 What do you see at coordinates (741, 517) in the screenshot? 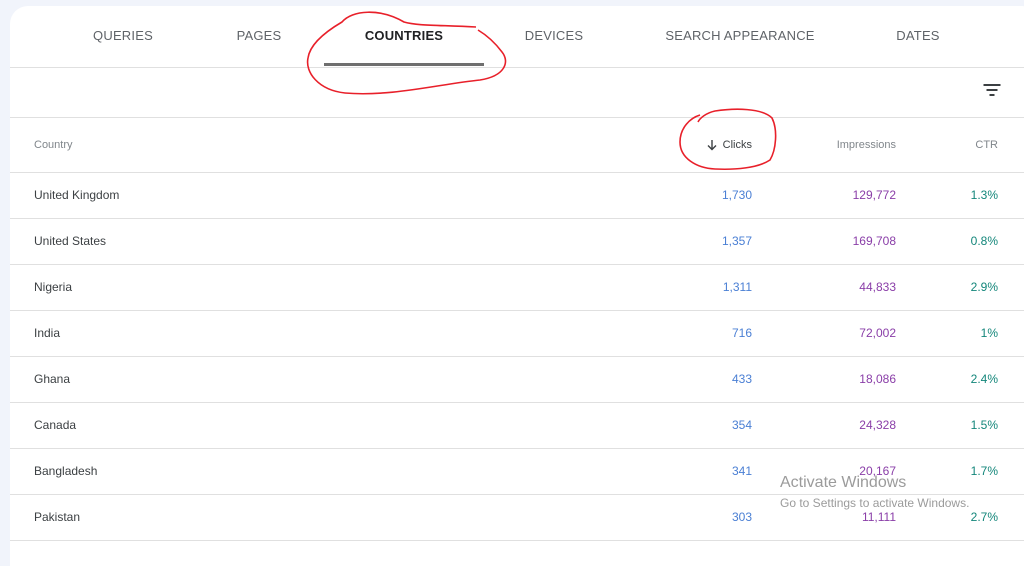
I see `clicks-cell: 303` at bounding box center [741, 517].